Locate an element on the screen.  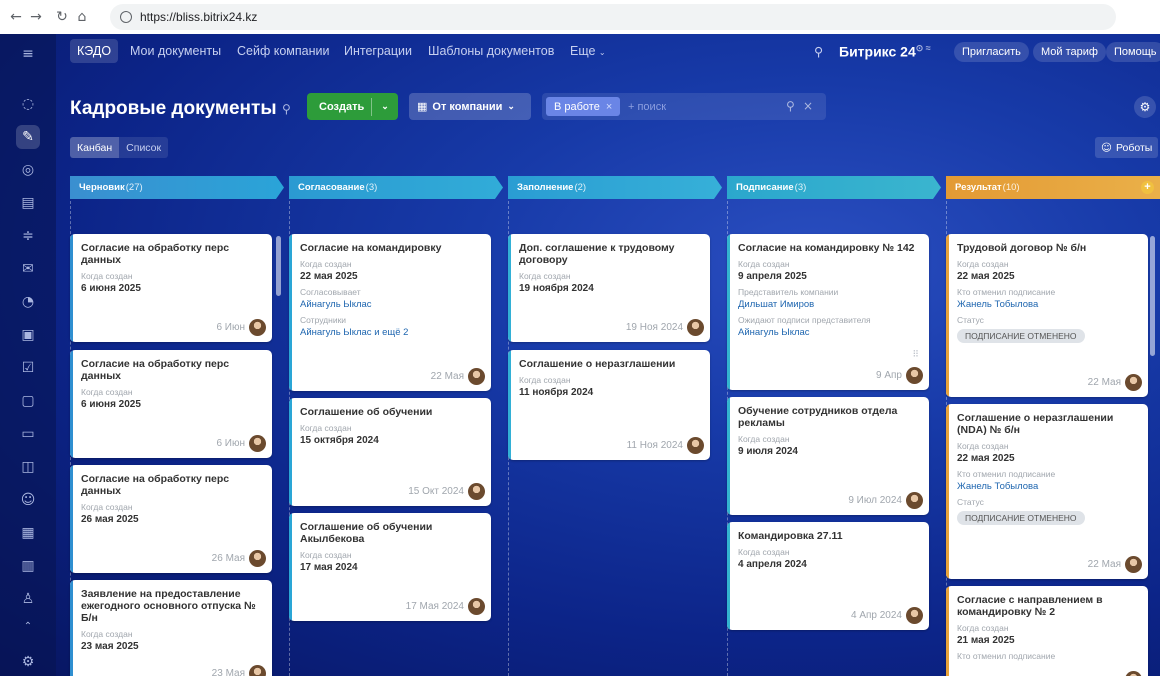
site-info-icon is located at coordinates (126, 17).